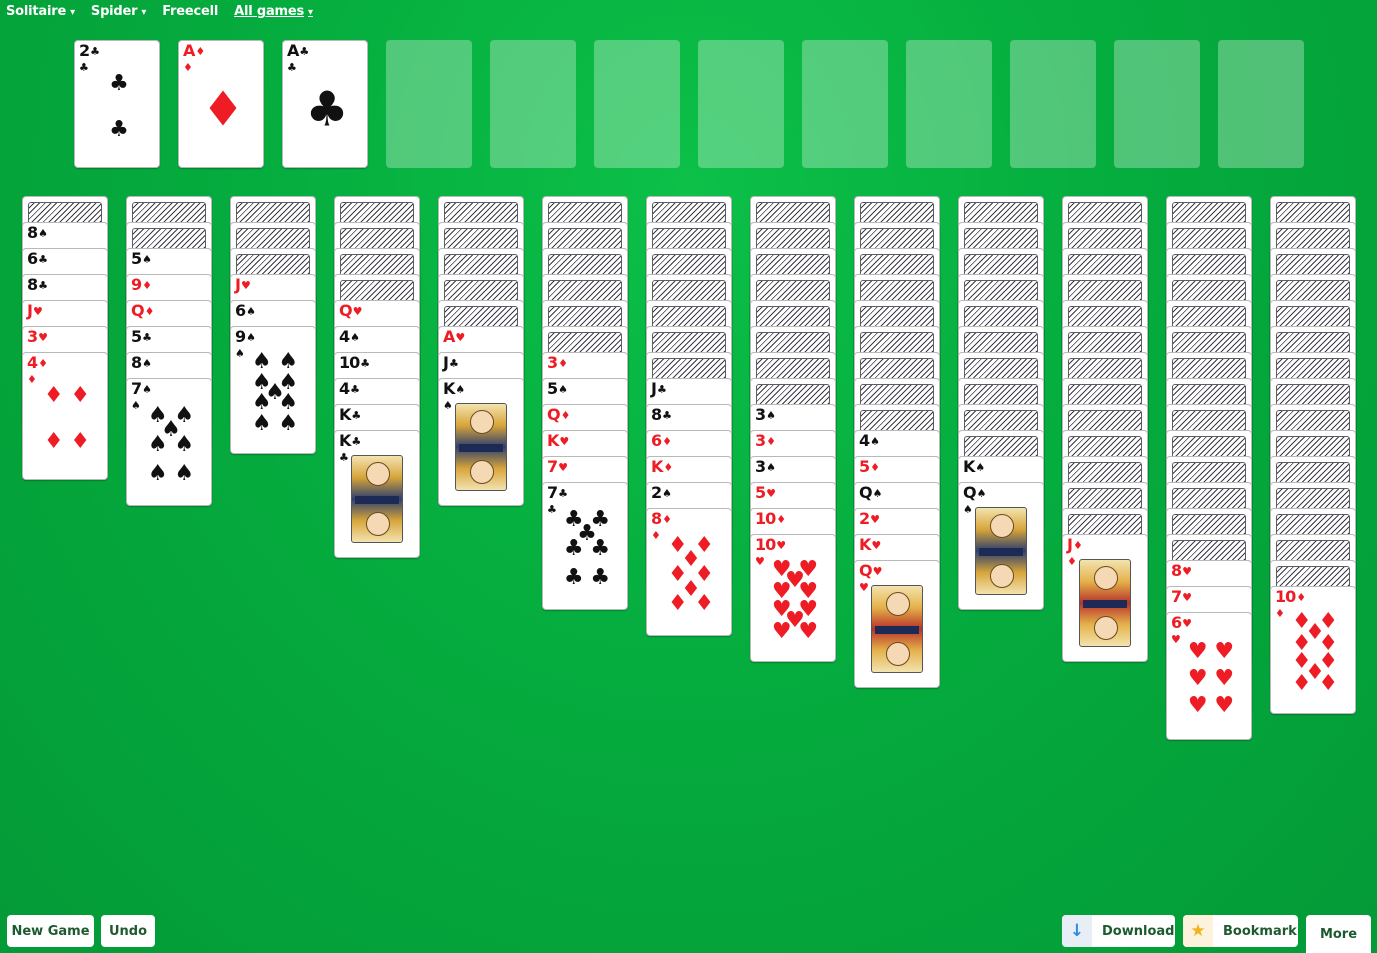  What do you see at coordinates (661, 492) in the screenshot?
I see `card-rank: 2♠` at bounding box center [661, 492].